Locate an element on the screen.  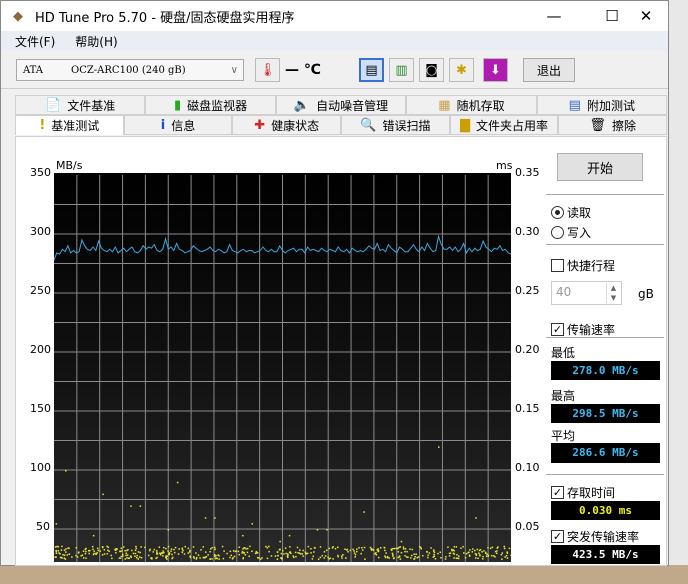
menu-help: 帮助(H) is located at coordinates (96, 41).